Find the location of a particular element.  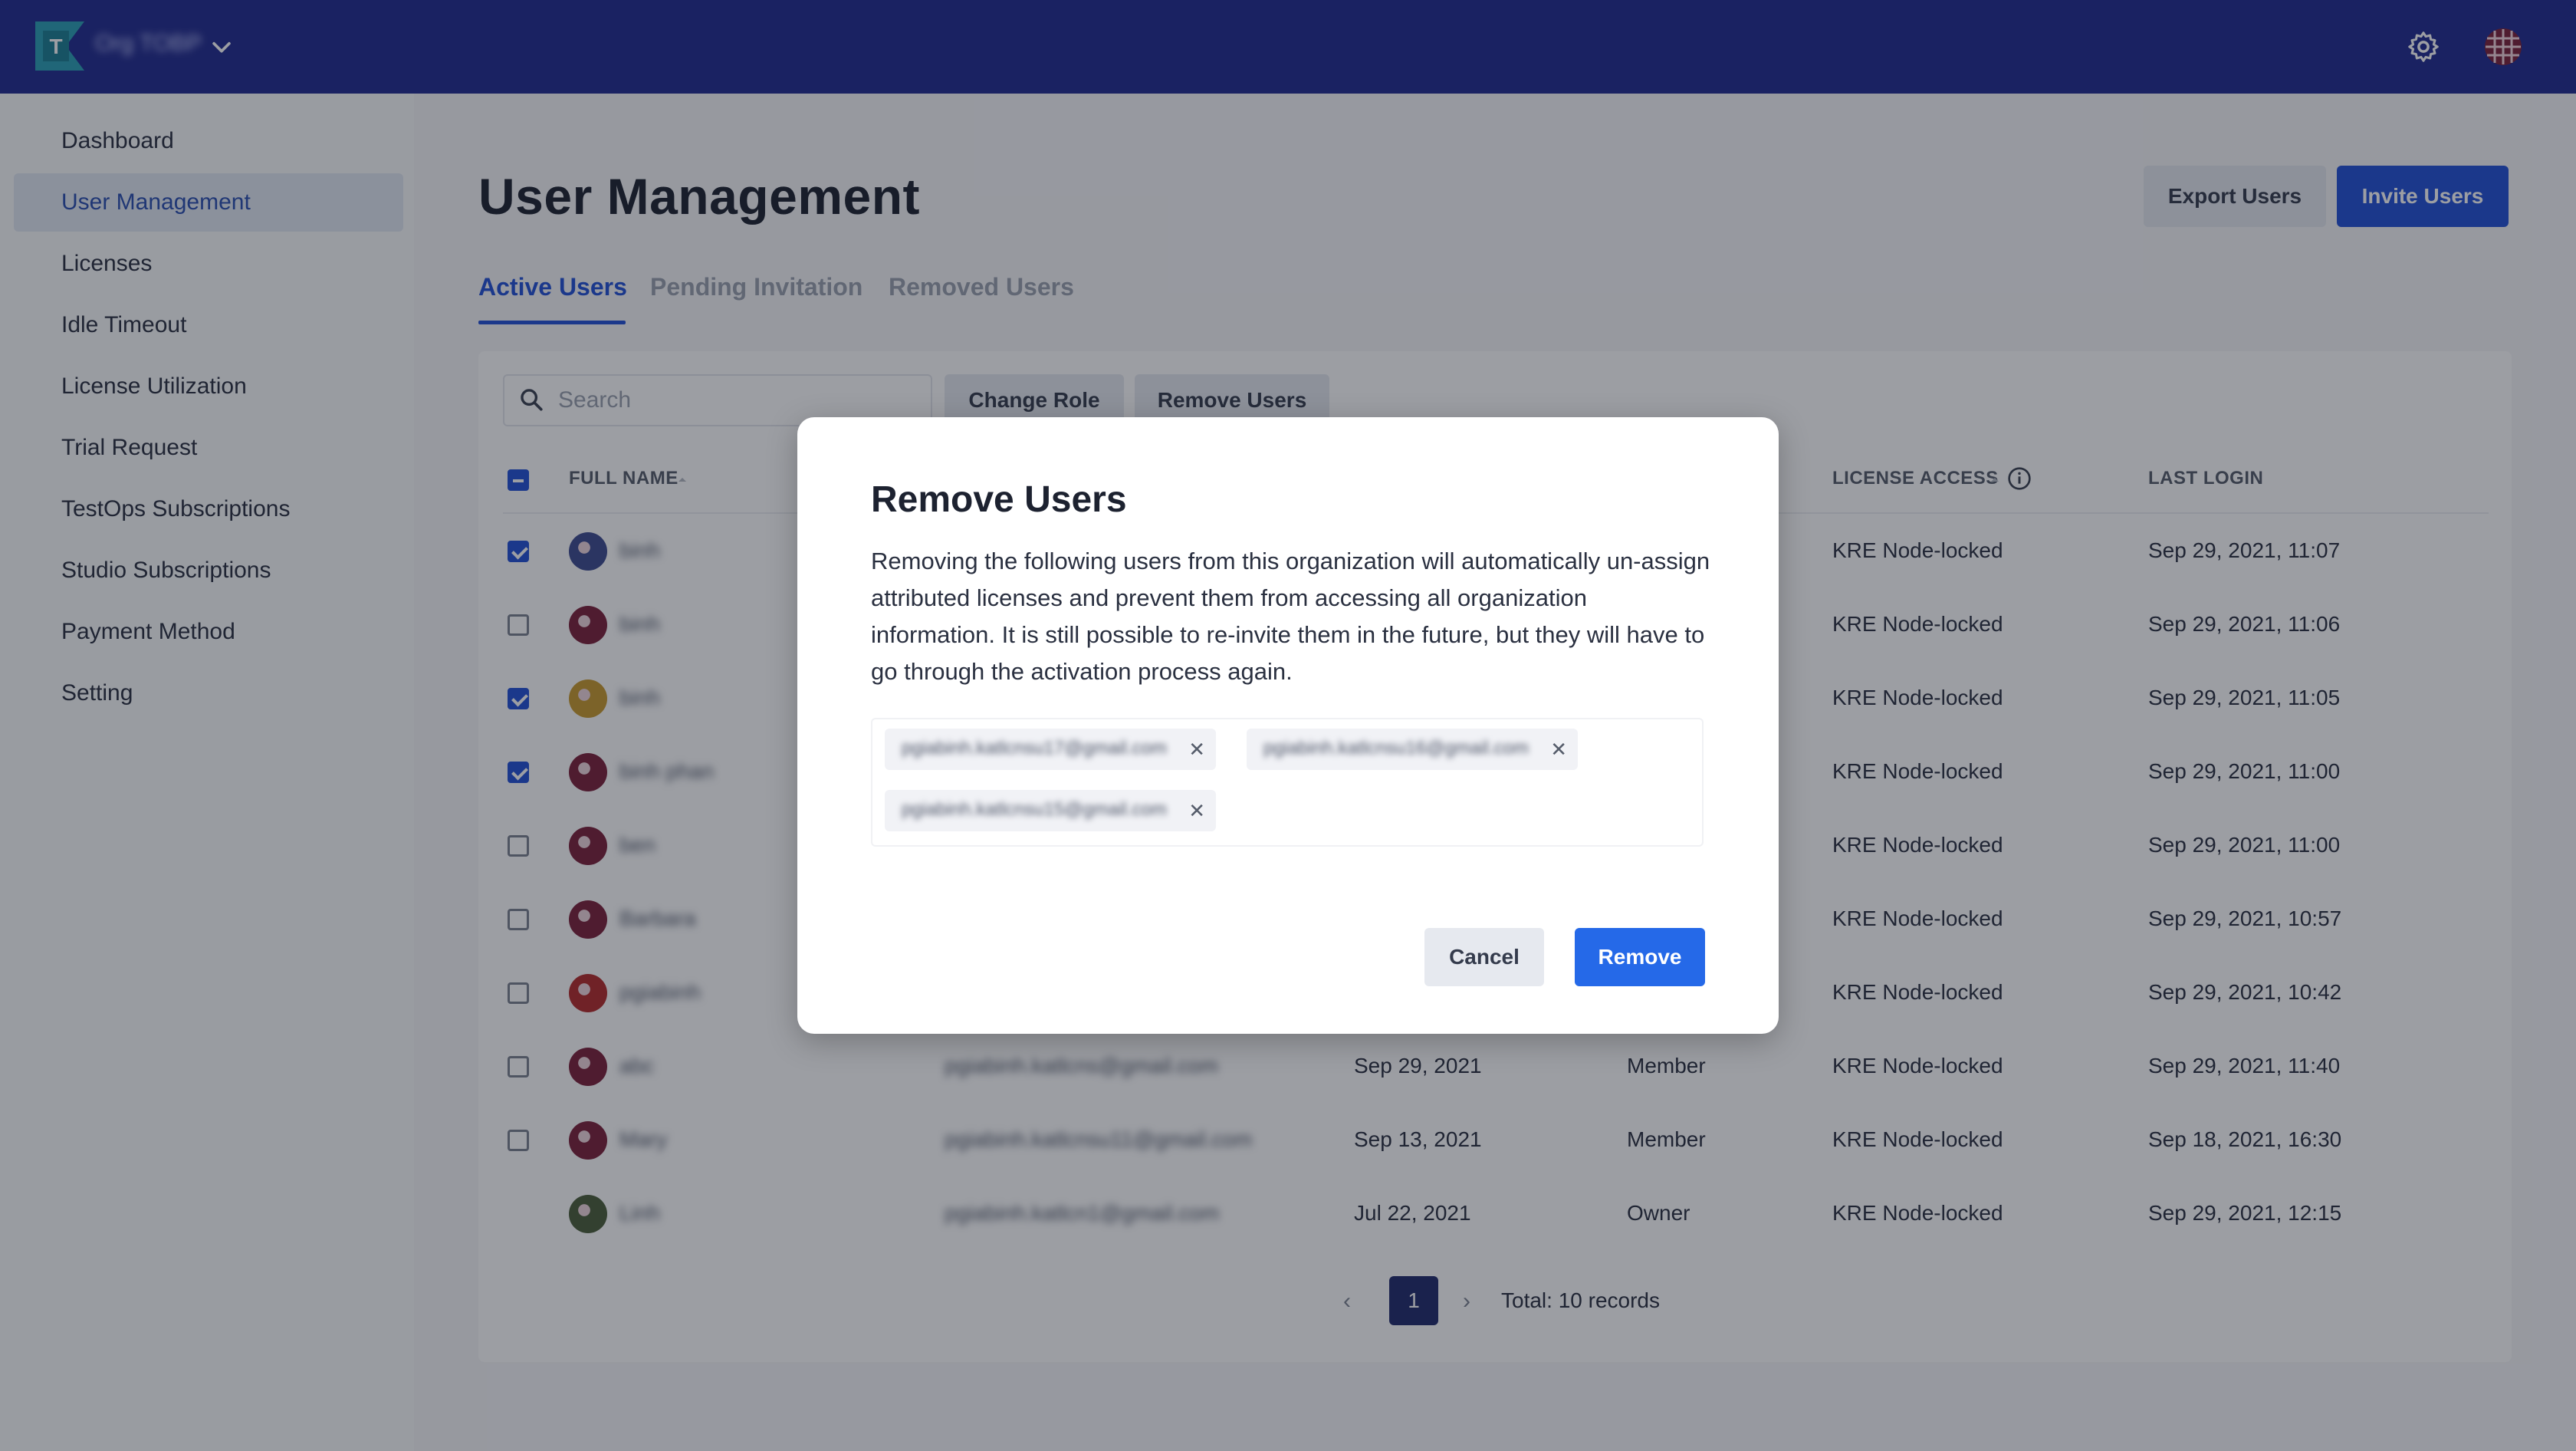

dialog-title: Remove Users is located at coordinates (999, 499).